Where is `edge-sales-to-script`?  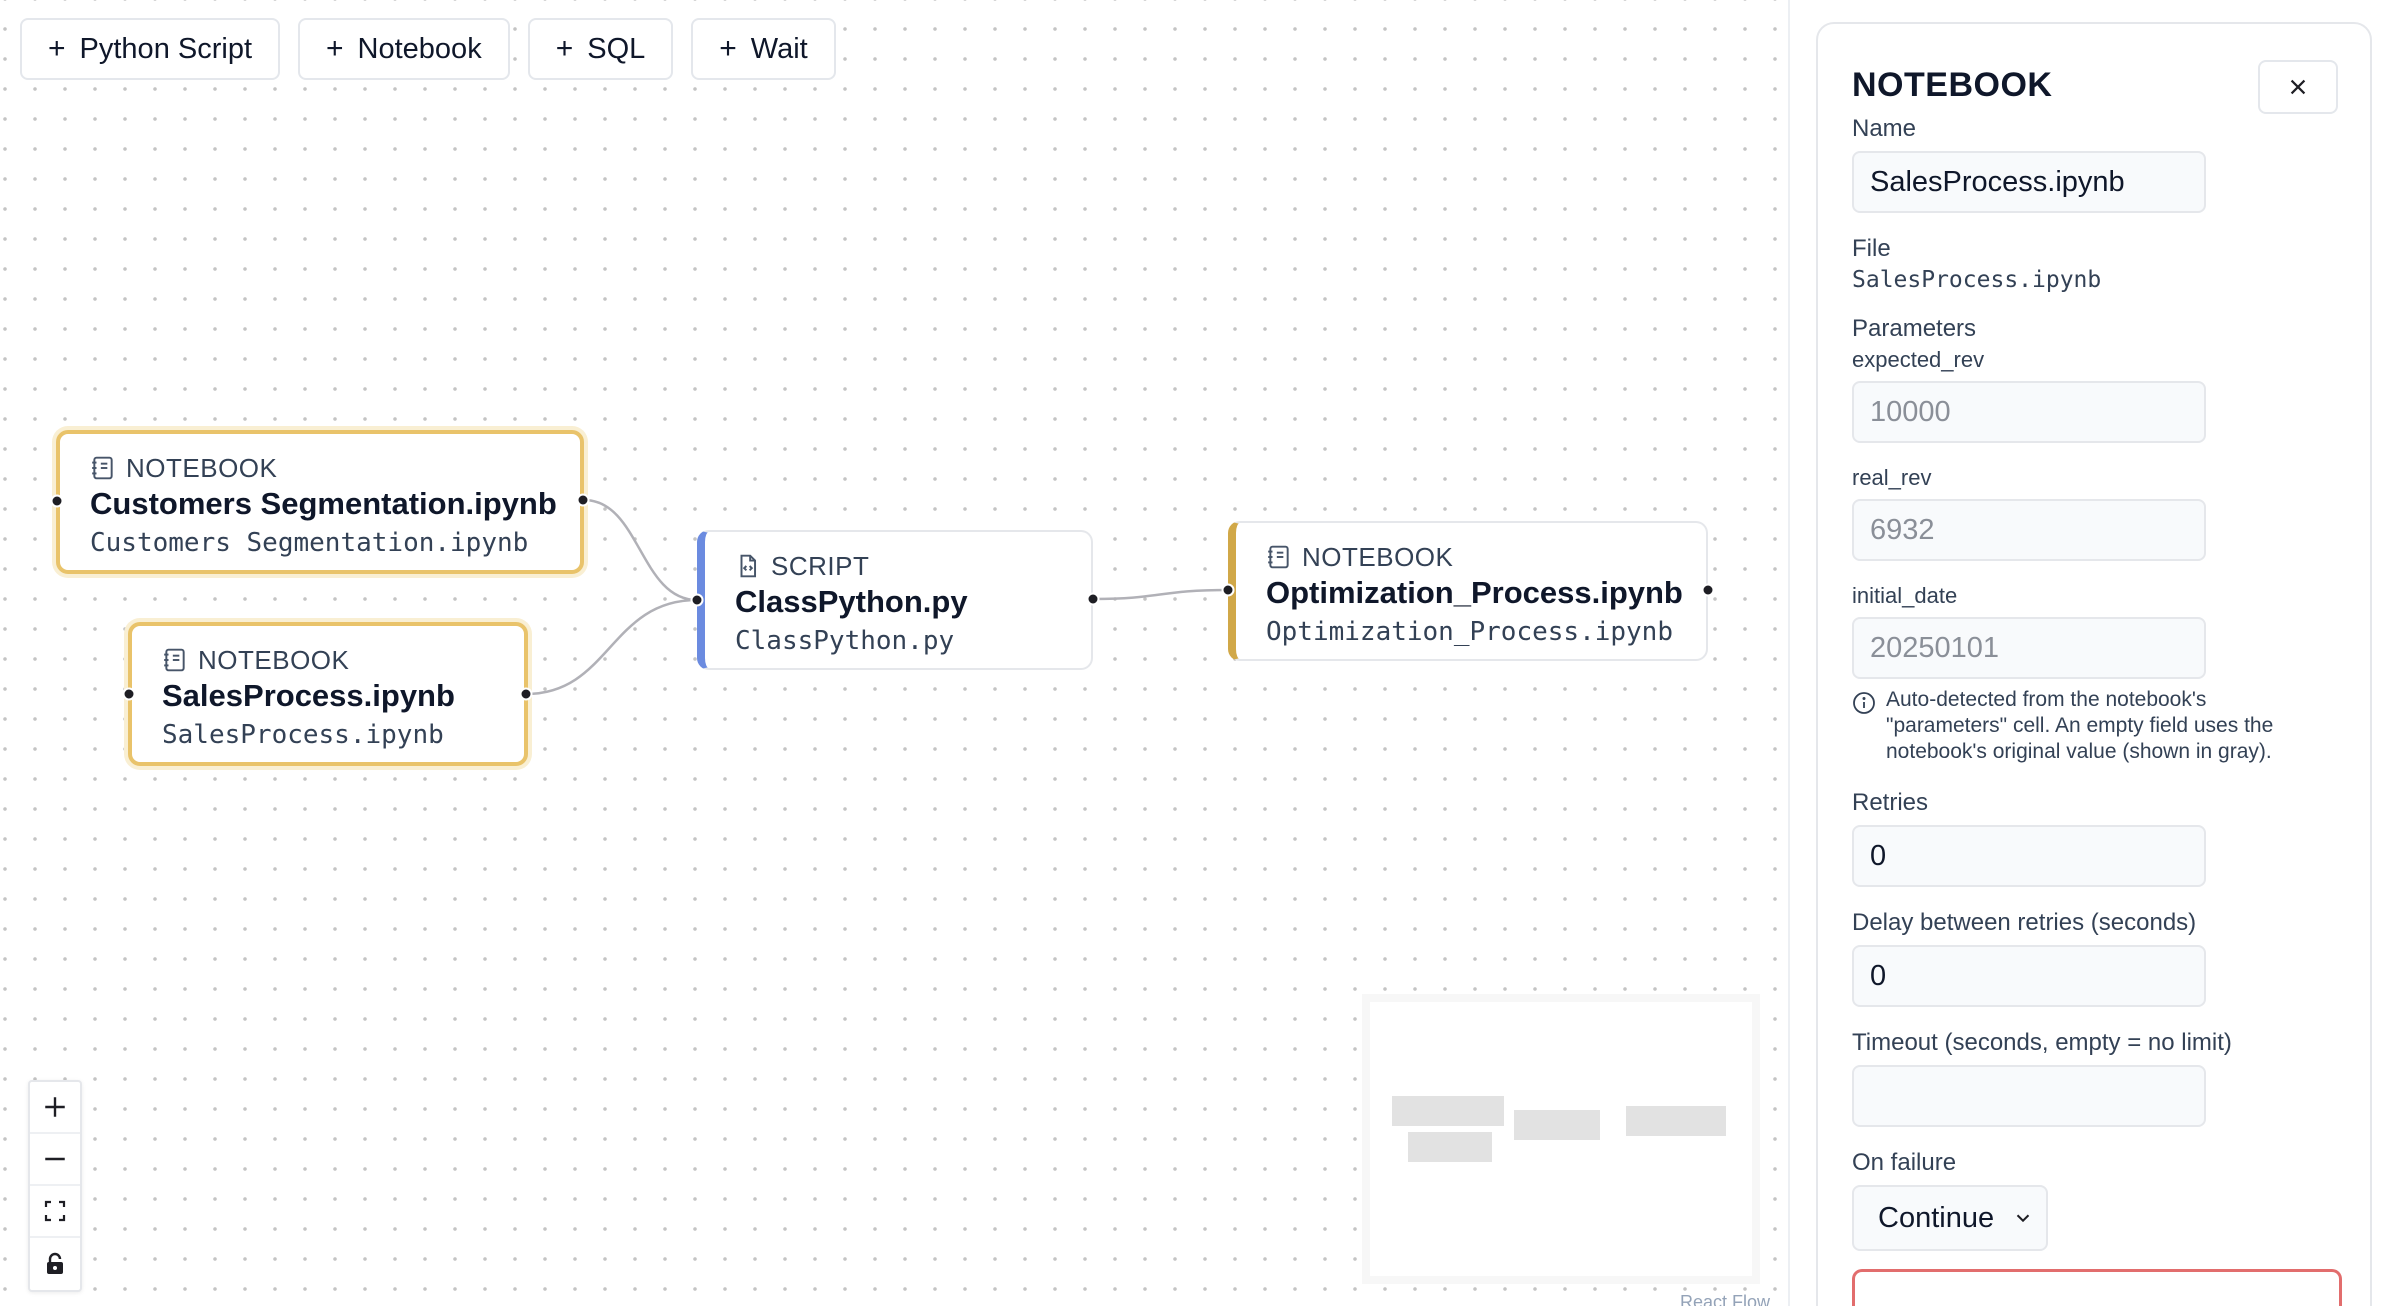
edge-sales-to-script is located at coordinates (611, 647).